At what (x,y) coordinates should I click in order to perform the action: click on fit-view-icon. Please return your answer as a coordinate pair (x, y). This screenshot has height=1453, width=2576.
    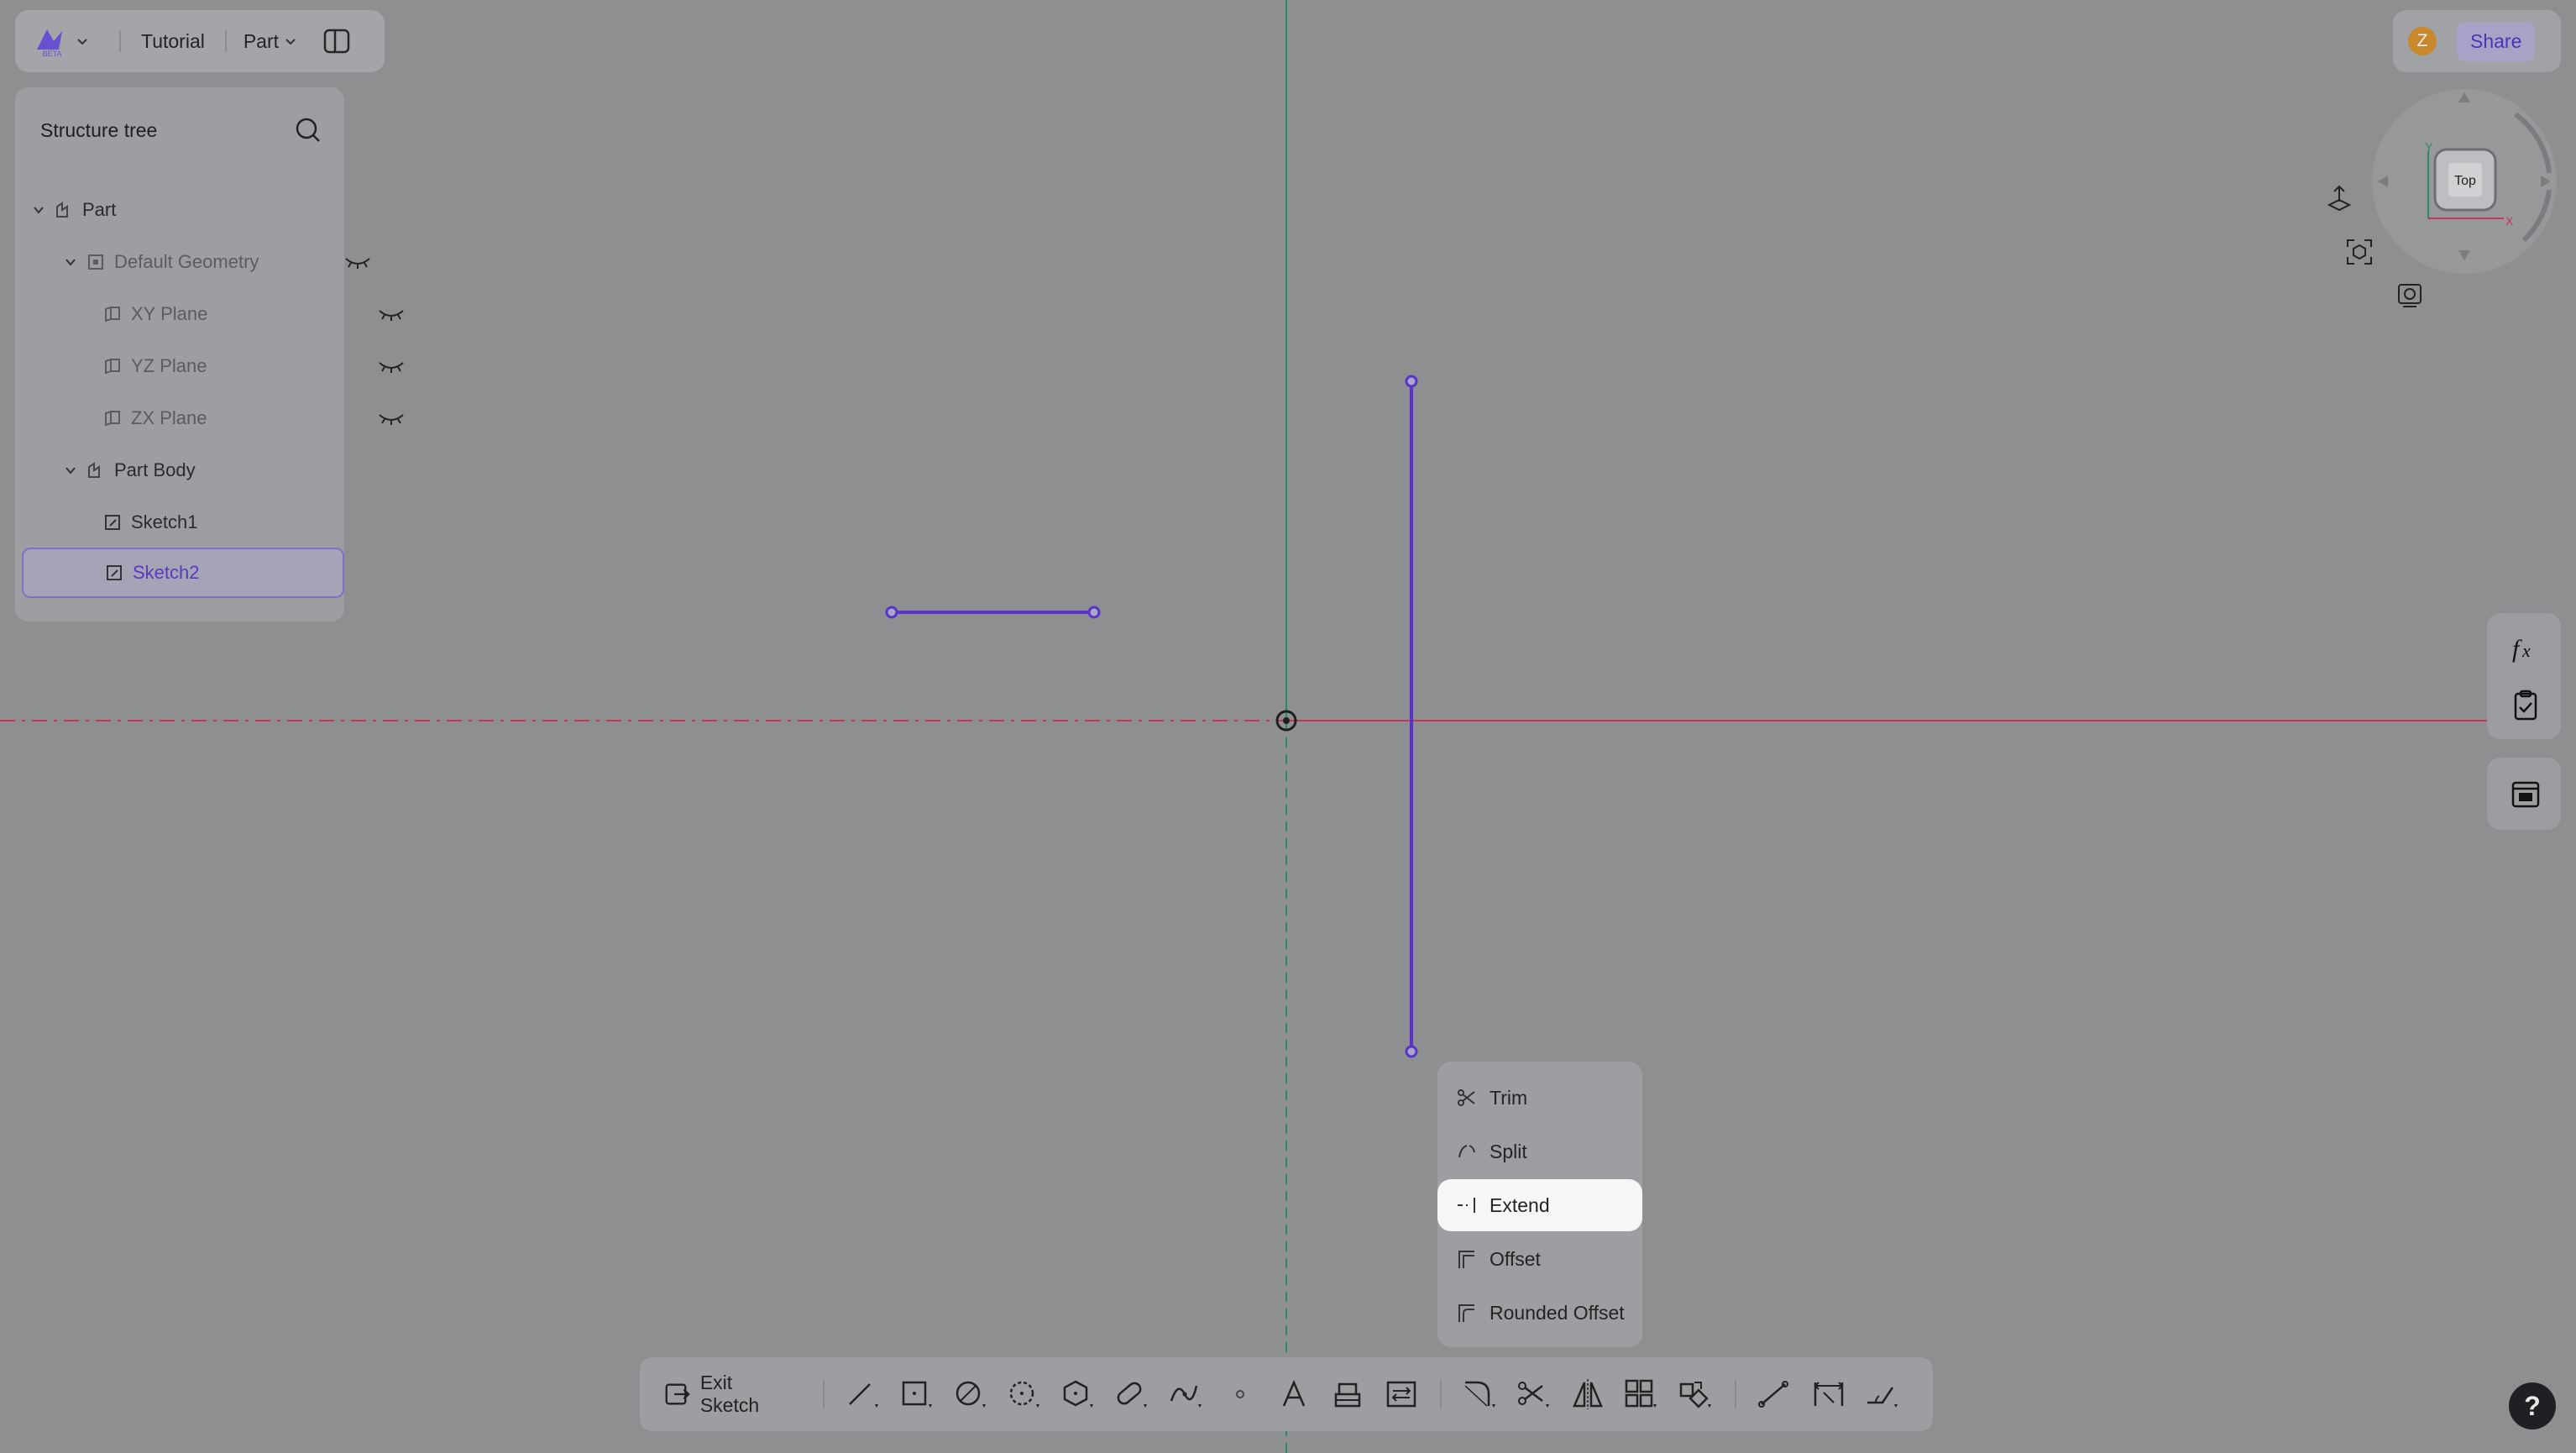
    Looking at the image, I should click on (2359, 252).